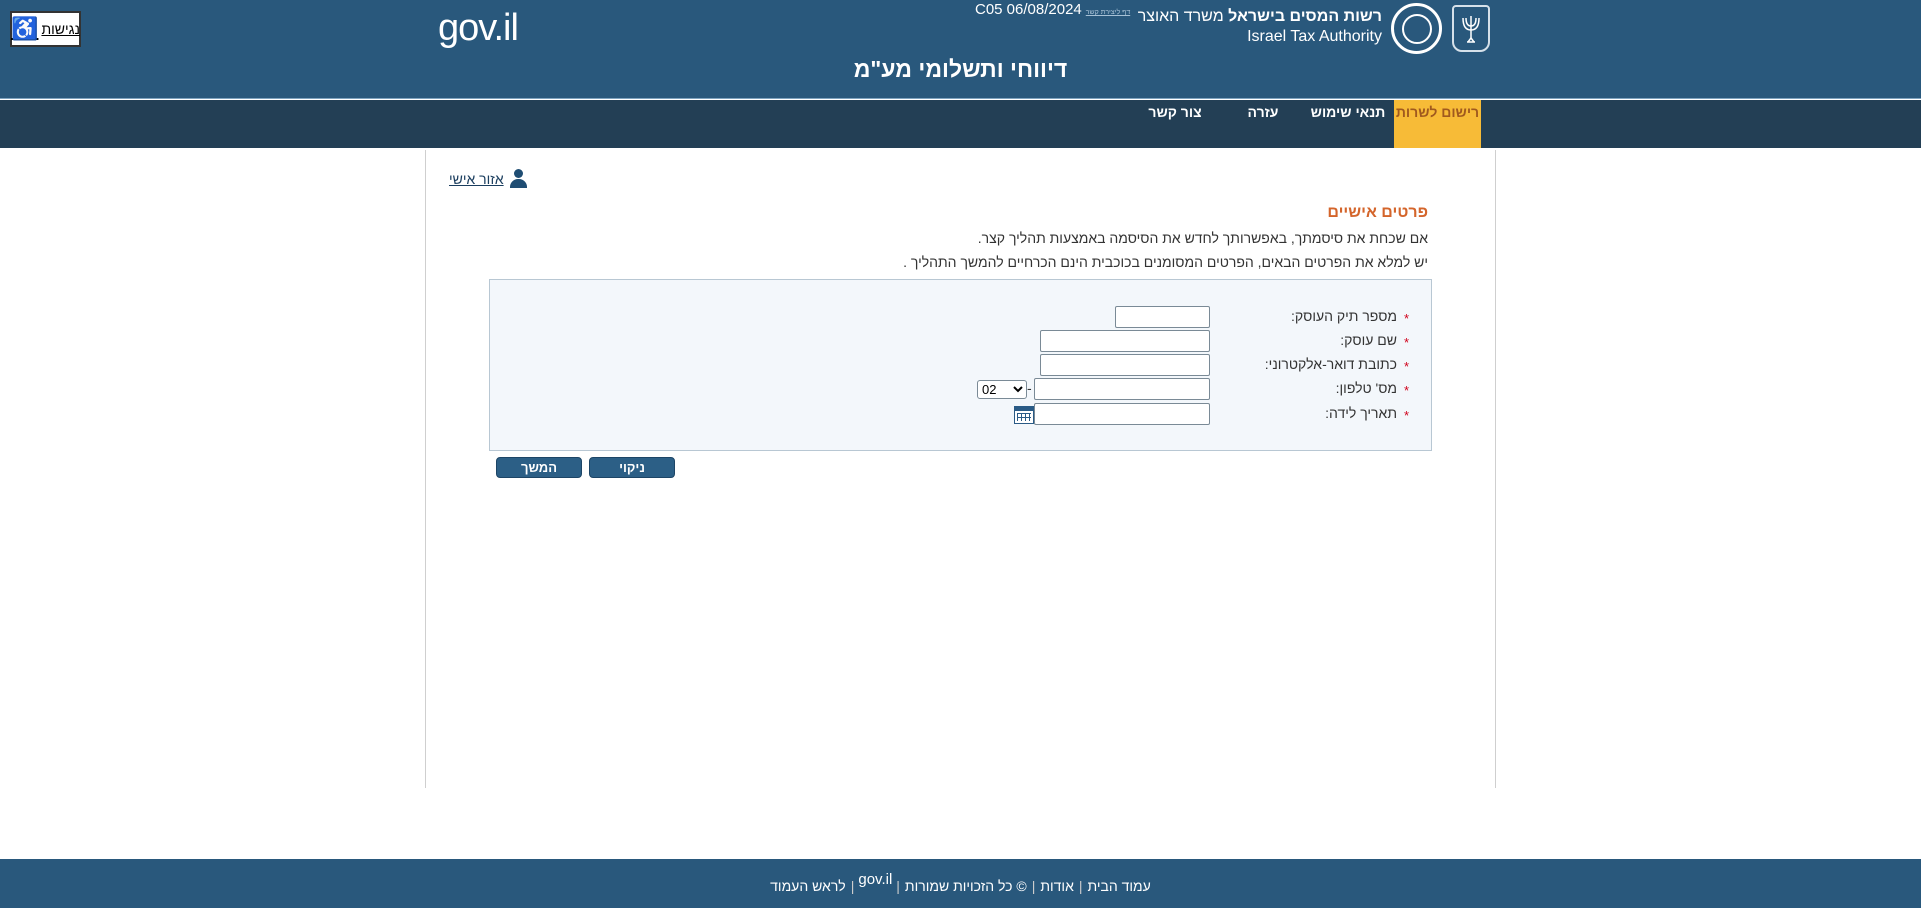 This screenshot has width=1921, height=908. I want to click on phone-number-input, so click(1122, 389).